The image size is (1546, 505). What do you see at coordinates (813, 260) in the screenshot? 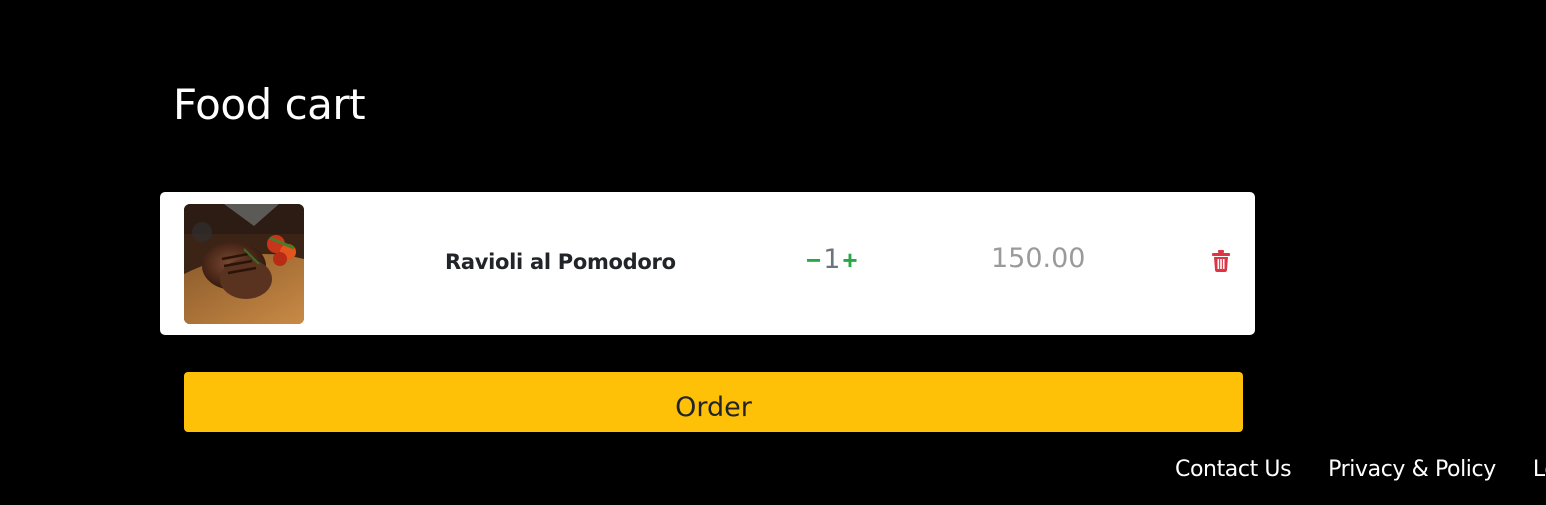
I see `decrease-quantity-button: −` at bounding box center [813, 260].